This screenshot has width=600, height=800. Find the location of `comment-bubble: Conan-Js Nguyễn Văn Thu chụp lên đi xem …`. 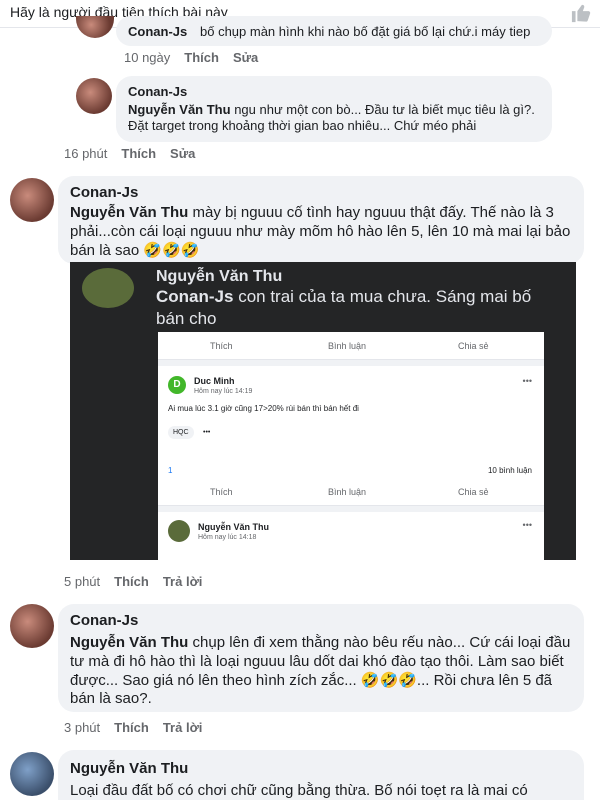

comment-bubble: Conan-Js Nguyễn Văn Thu chụp lên đi xem … is located at coordinates (321, 658).